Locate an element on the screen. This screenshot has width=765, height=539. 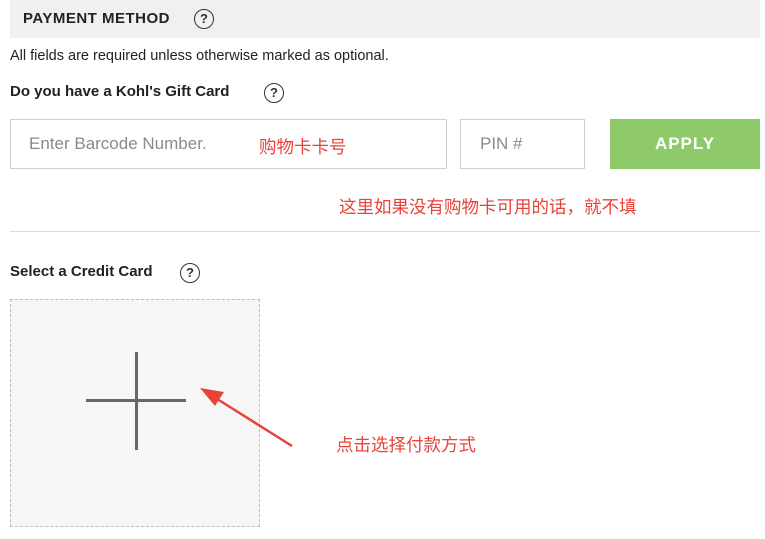
gift-card-question: Do you have a Kohl's Gift Card is located at coordinates (120, 91).